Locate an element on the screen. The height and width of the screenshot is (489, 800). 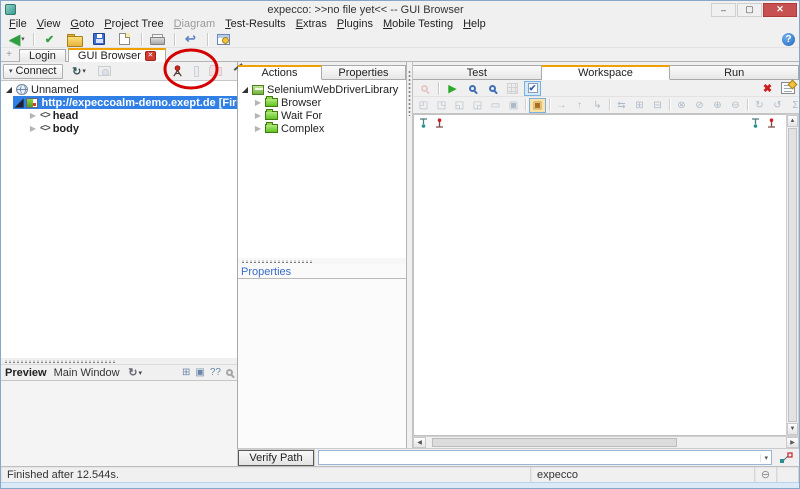
zoom-out-button is located at coordinates (492, 88).